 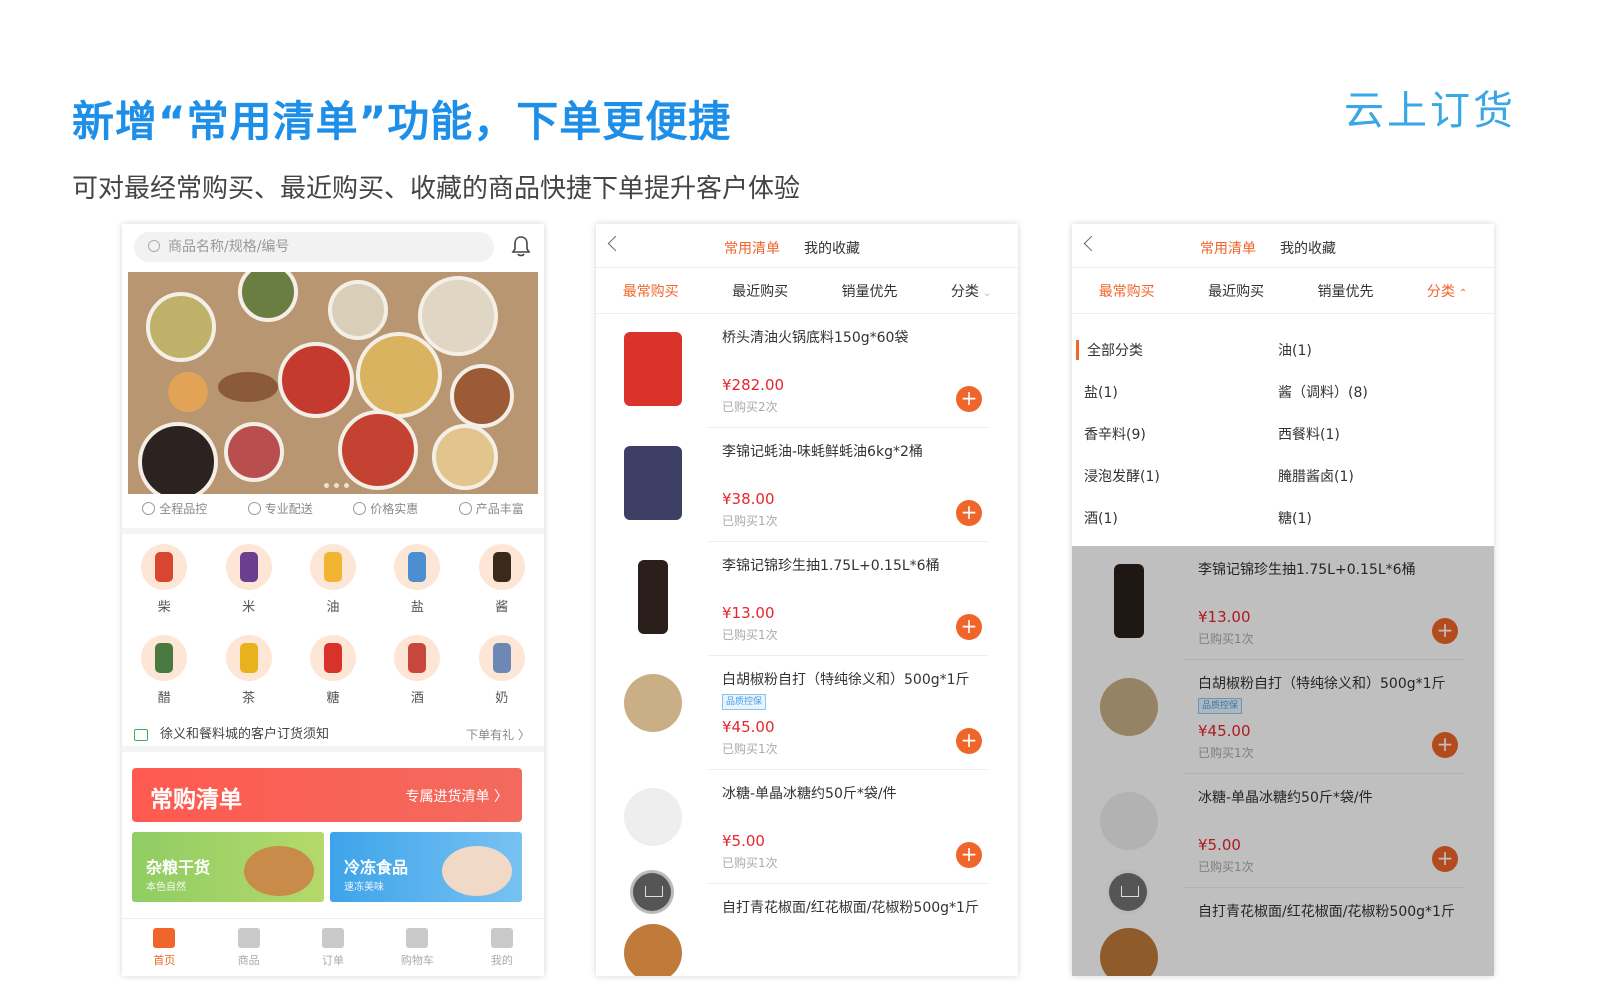 I want to click on tile-frozen: 冷冻食品 速冻美味, so click(x=426, y=867).